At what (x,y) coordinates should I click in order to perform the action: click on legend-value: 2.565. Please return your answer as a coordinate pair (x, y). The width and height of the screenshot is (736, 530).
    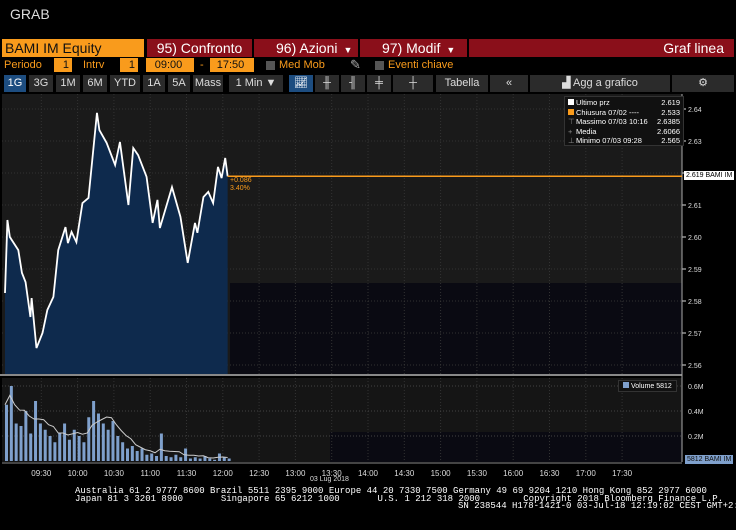
    Looking at the image, I should click on (670, 140).